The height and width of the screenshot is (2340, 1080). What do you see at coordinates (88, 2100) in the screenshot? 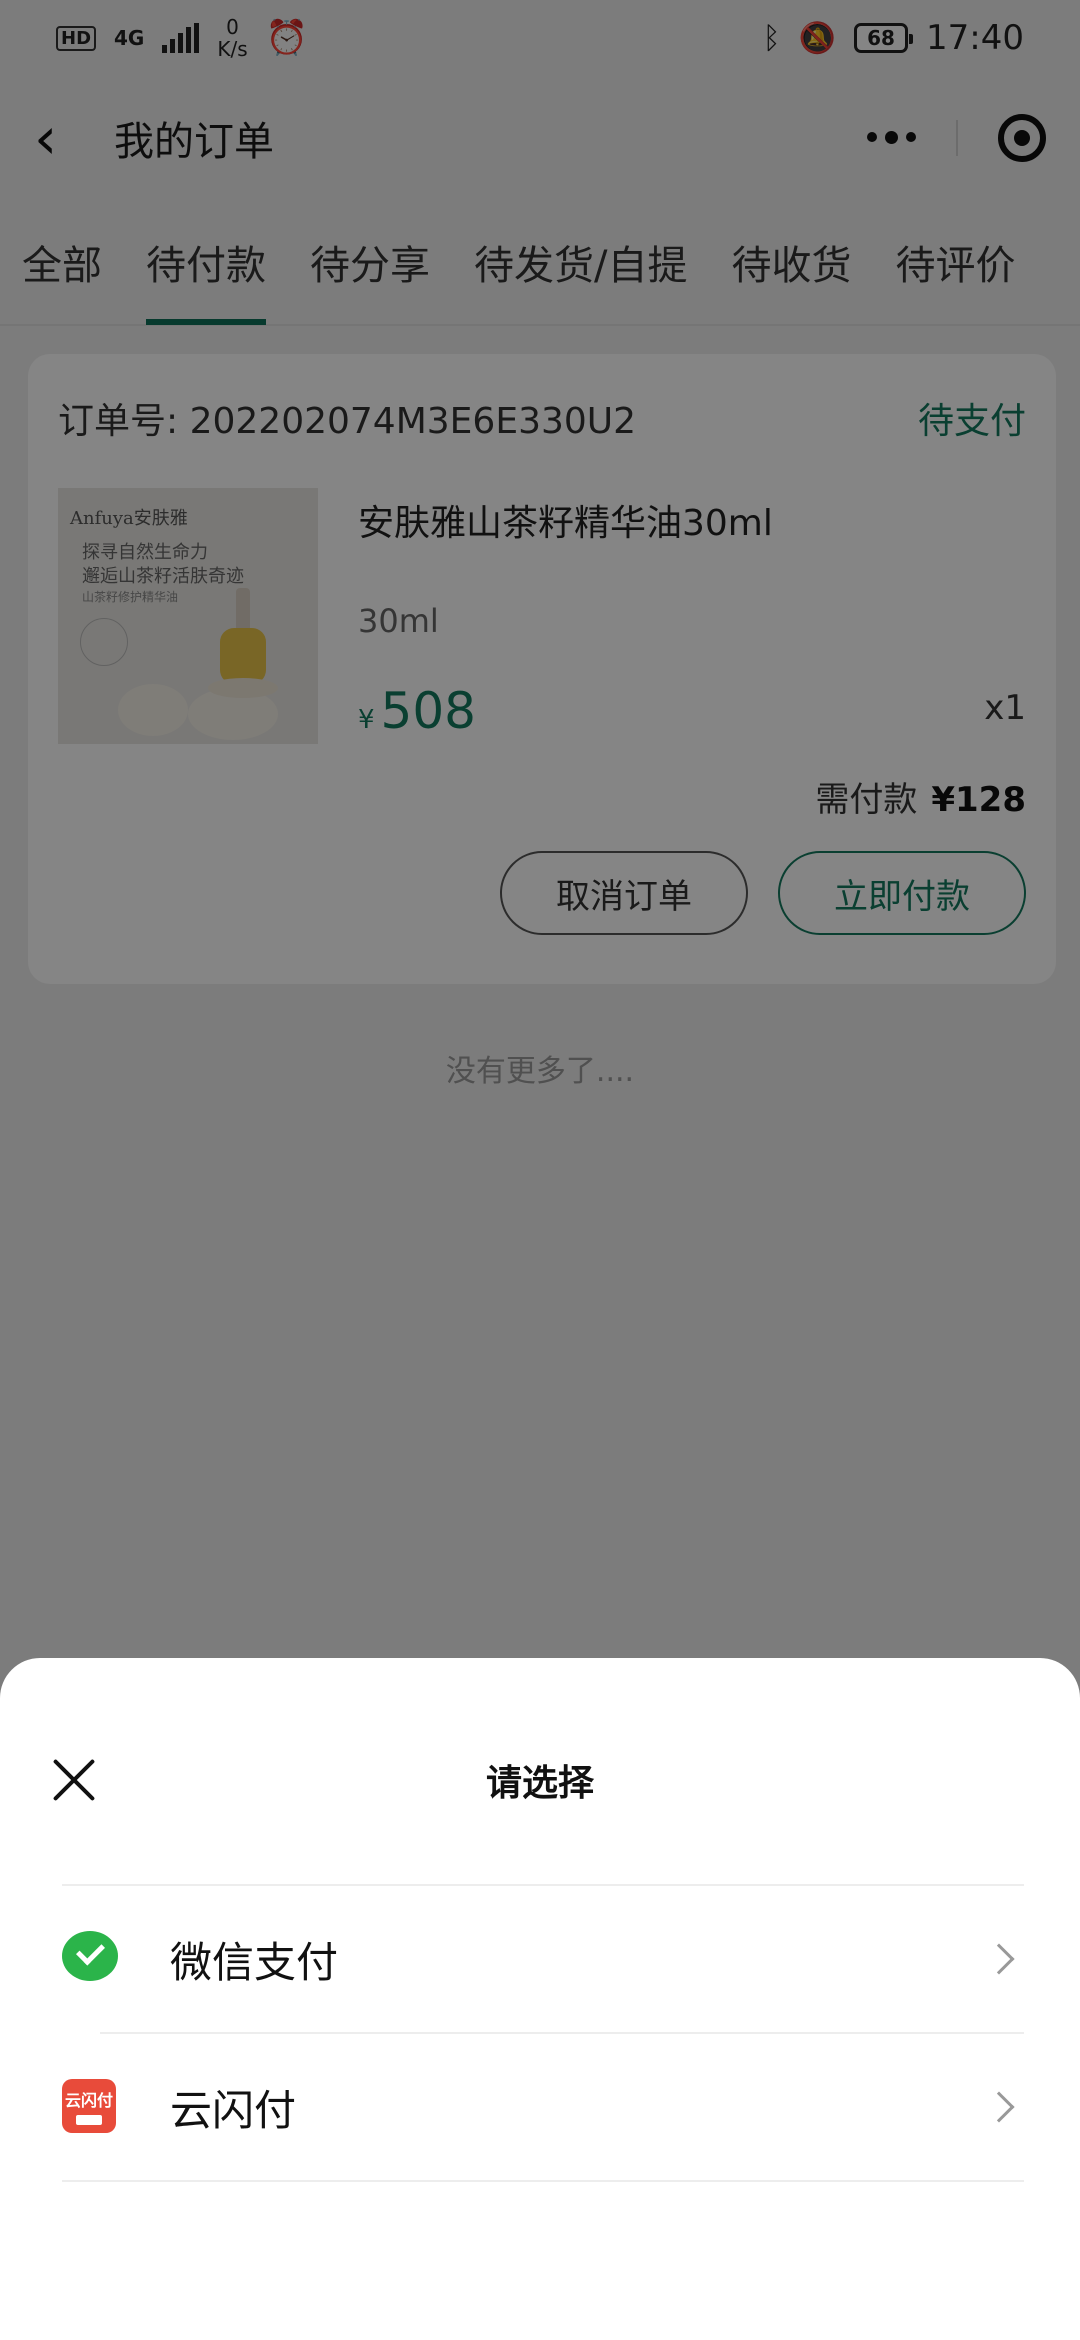
I see `unionpay-icon-text: 云闪付` at bounding box center [88, 2100].